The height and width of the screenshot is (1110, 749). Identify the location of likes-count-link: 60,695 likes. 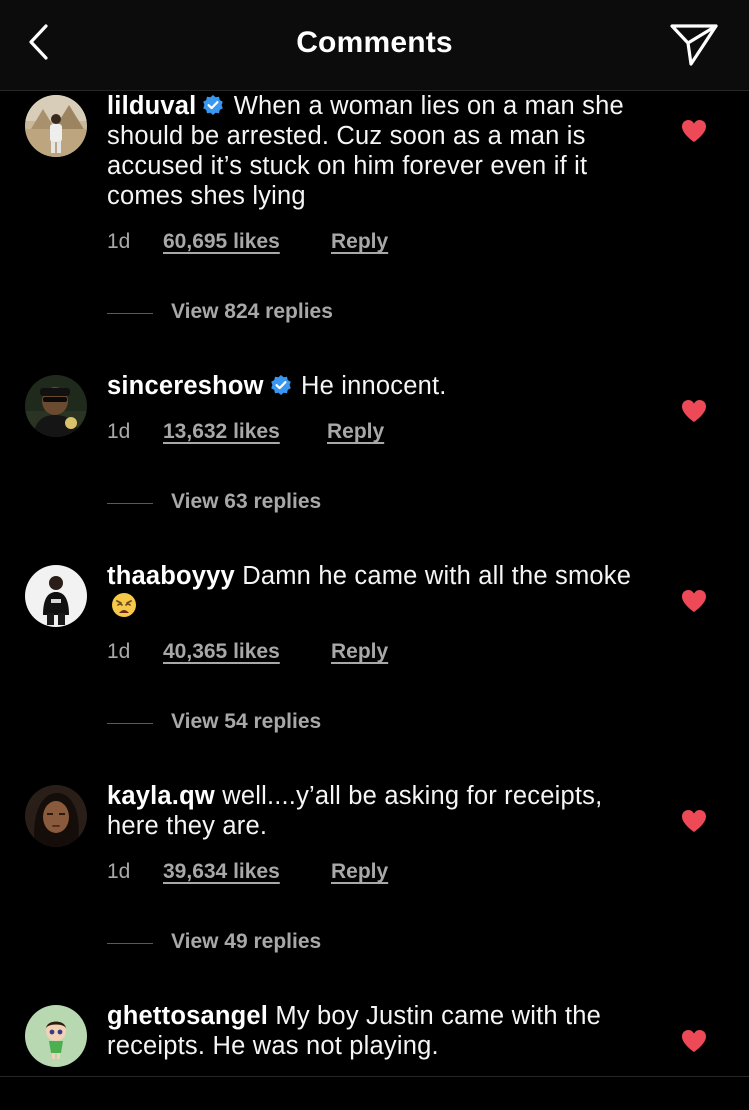
(221, 242).